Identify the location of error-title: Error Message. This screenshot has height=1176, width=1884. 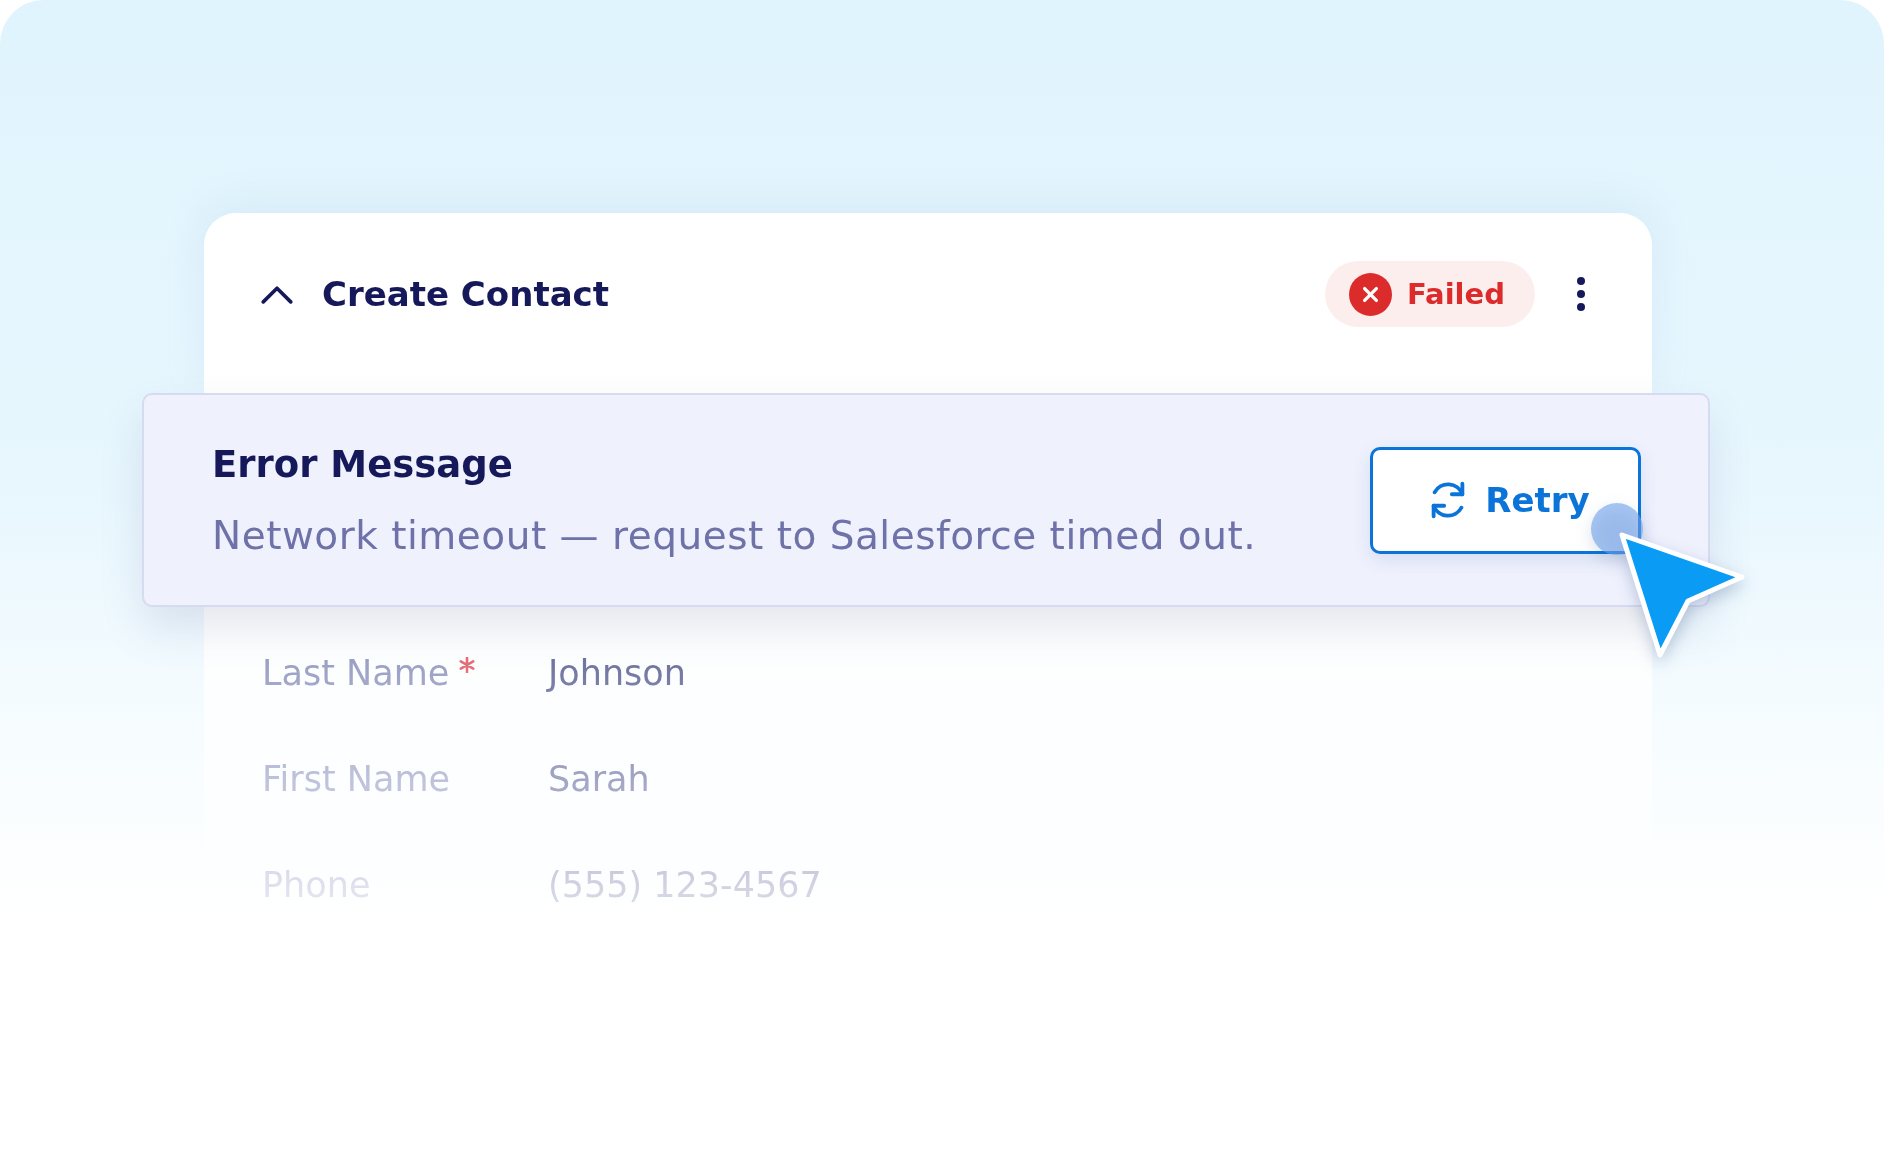
(362, 464).